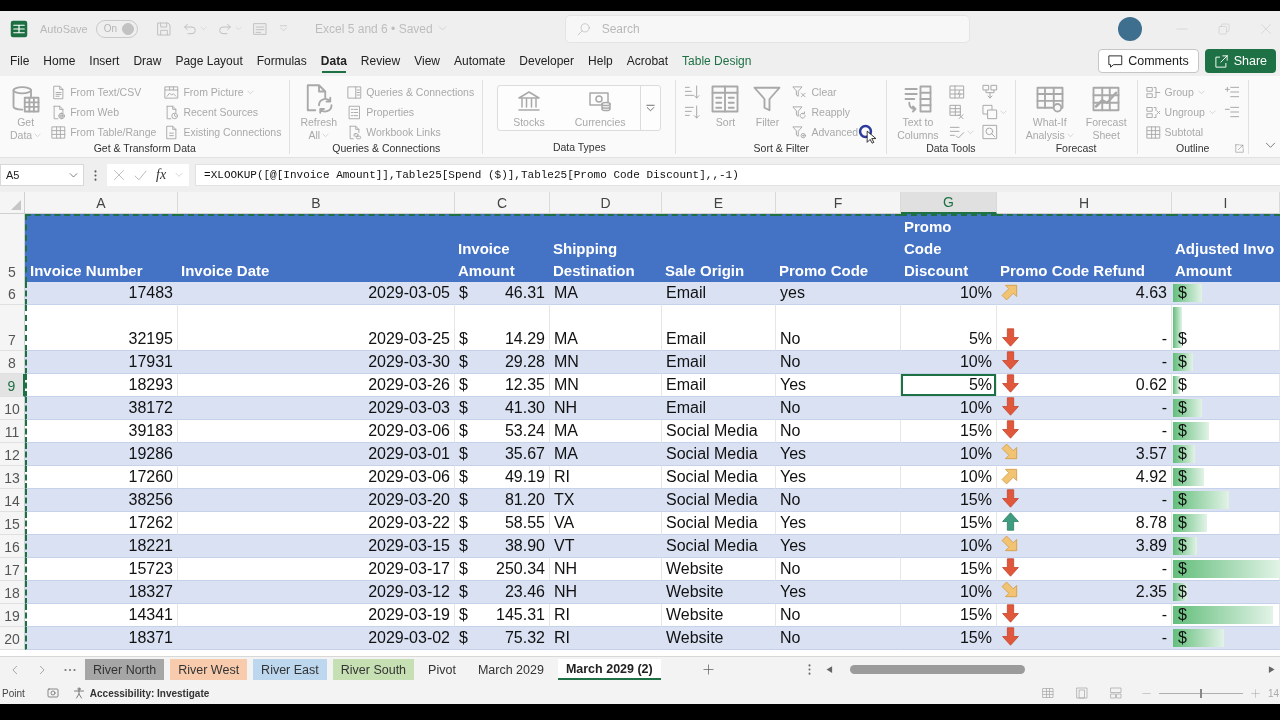 The image size is (1280, 720). Describe the element at coordinates (949, 203) in the screenshot. I see `column-header: G` at that location.